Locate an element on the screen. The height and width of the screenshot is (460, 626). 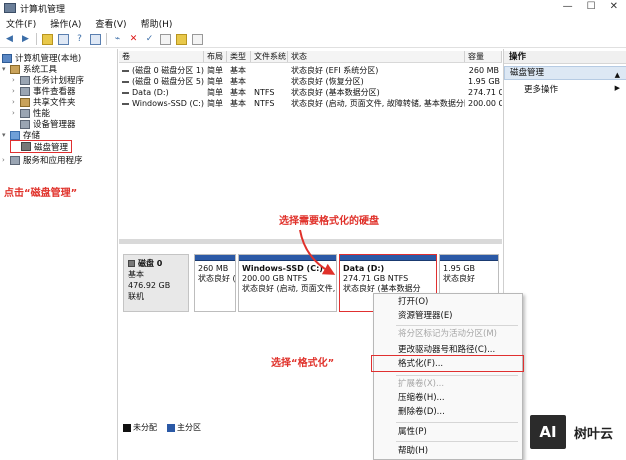
folder-icon is located at coordinates (47, 39).